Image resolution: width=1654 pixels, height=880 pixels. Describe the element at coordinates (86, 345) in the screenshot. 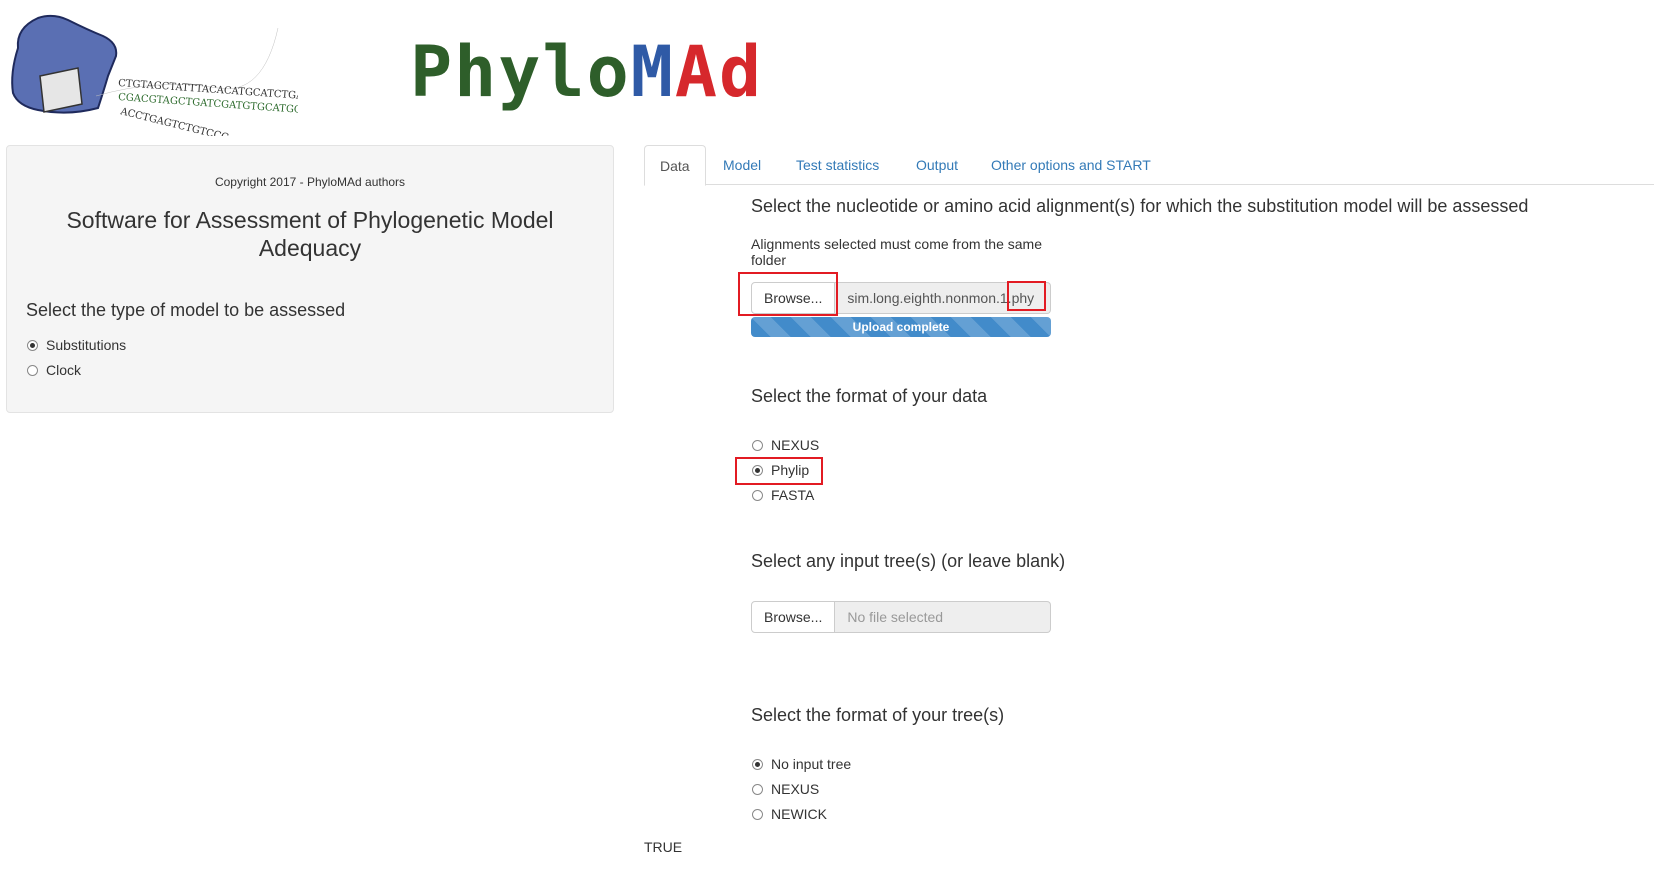

I see `radio-label: Substitutions` at that location.